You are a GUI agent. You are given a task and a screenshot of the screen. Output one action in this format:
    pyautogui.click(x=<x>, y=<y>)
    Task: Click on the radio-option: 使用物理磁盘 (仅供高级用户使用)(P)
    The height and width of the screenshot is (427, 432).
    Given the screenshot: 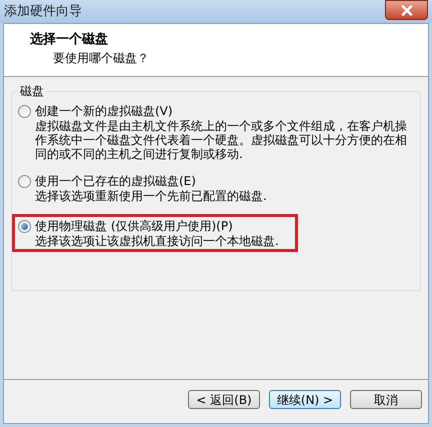 What is the action you would take?
    pyautogui.click(x=155, y=226)
    